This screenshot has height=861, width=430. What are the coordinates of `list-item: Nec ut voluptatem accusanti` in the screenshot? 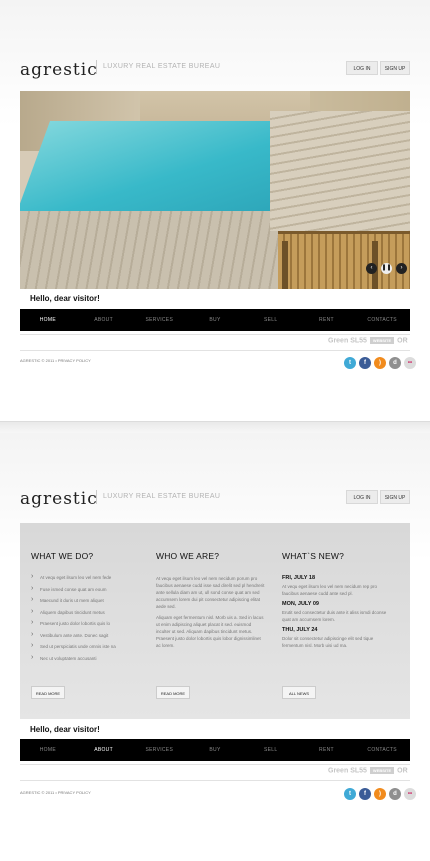 It's located at (86, 661).